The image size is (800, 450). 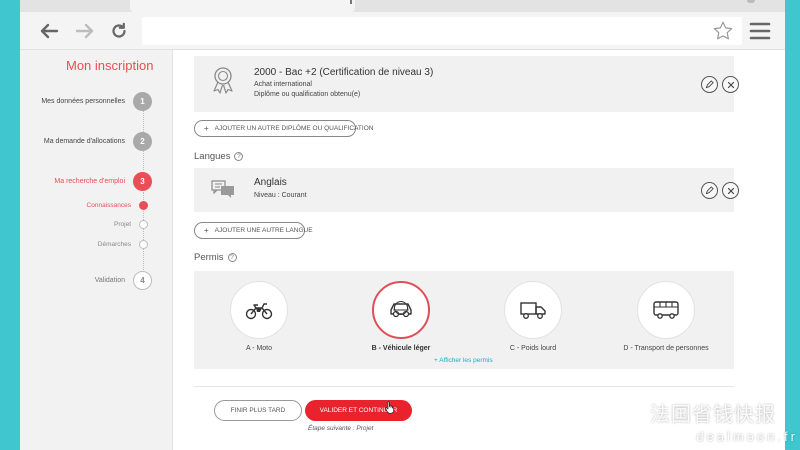 What do you see at coordinates (283, 84) in the screenshot?
I see `diploma-field: Achat international` at bounding box center [283, 84].